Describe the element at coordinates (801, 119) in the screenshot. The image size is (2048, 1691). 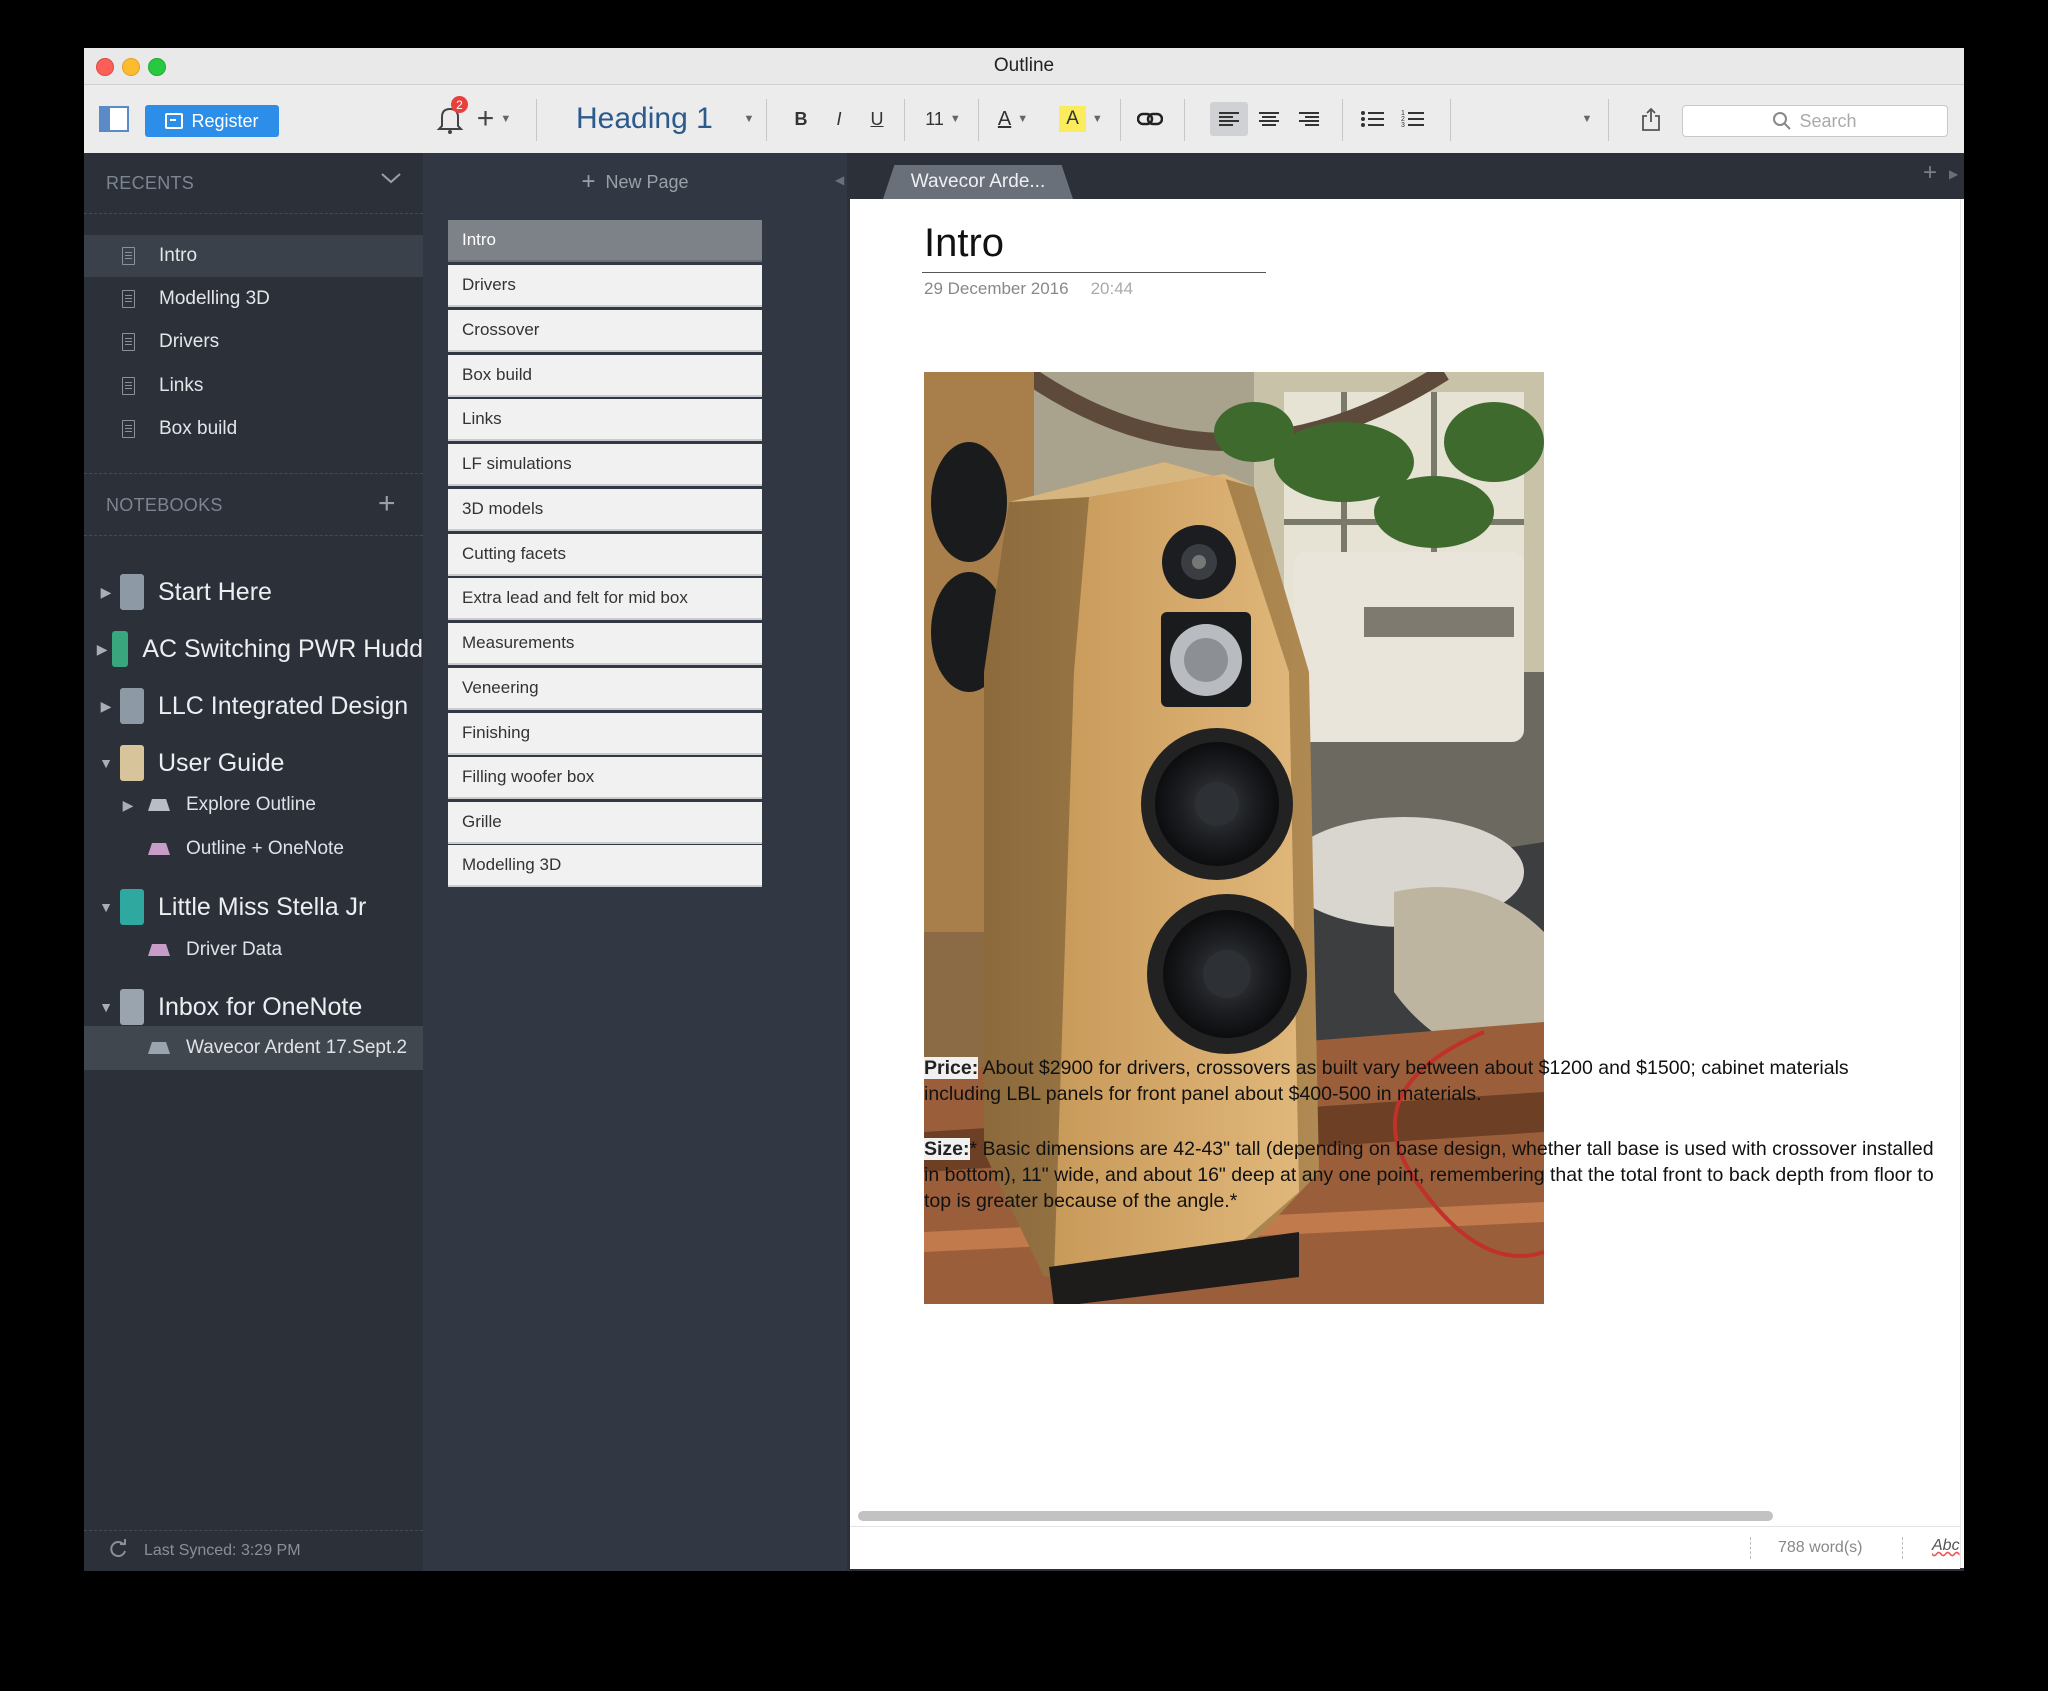
I see `bold-button: B` at that location.